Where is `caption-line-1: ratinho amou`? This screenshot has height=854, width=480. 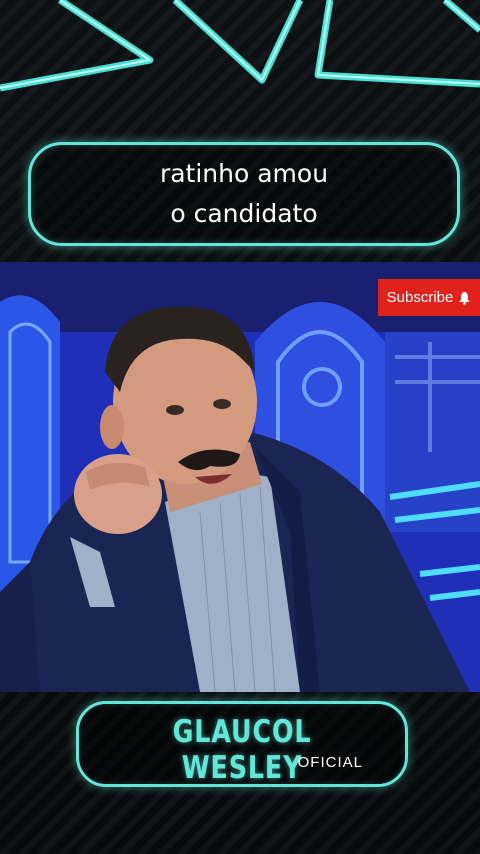
caption-line-1: ratinho amou is located at coordinates (244, 173).